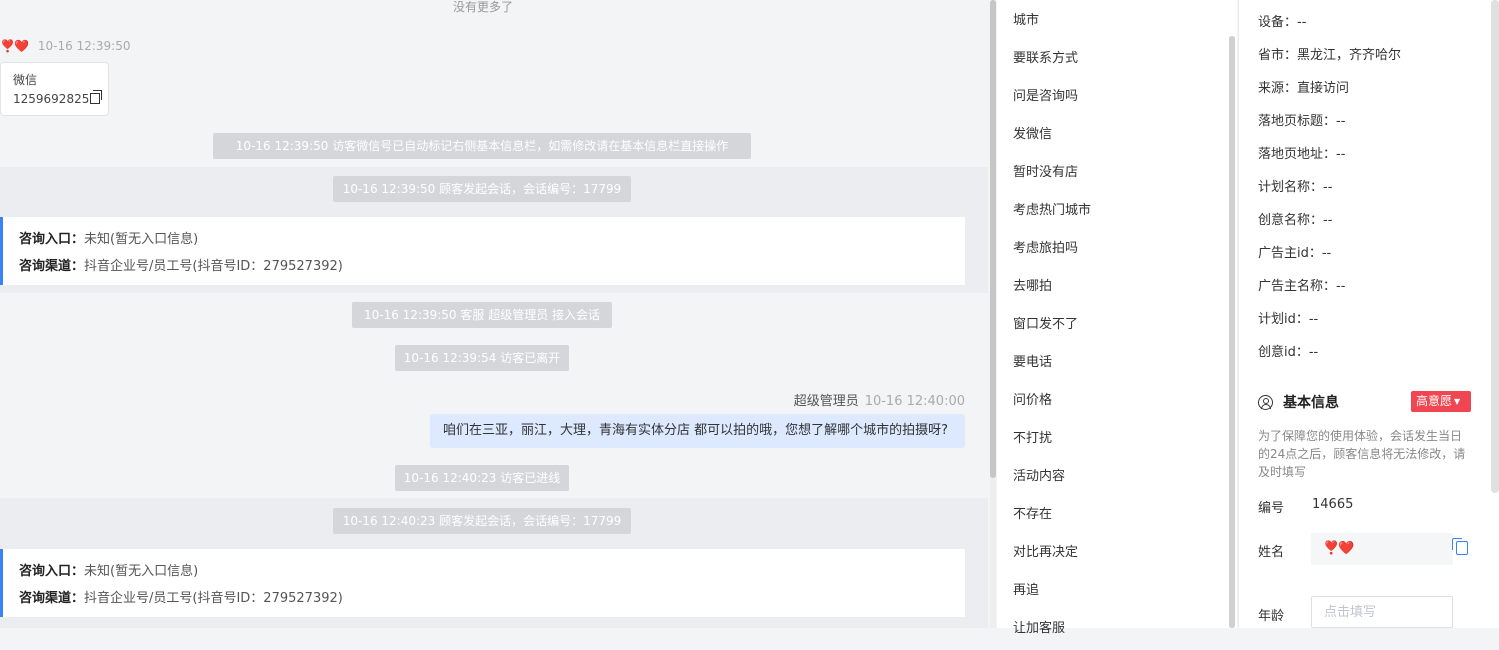  I want to click on agent-message-time: 10-16 12:40:00, so click(914, 401).